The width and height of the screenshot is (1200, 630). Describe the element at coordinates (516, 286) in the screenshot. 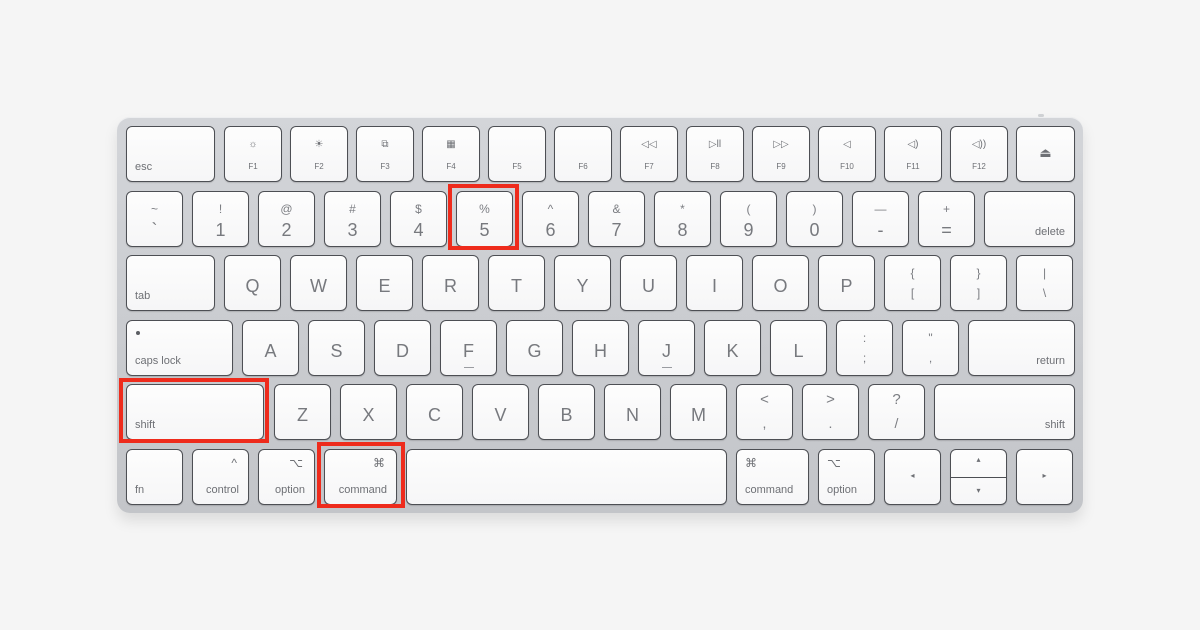

I see `key-label: T` at that location.